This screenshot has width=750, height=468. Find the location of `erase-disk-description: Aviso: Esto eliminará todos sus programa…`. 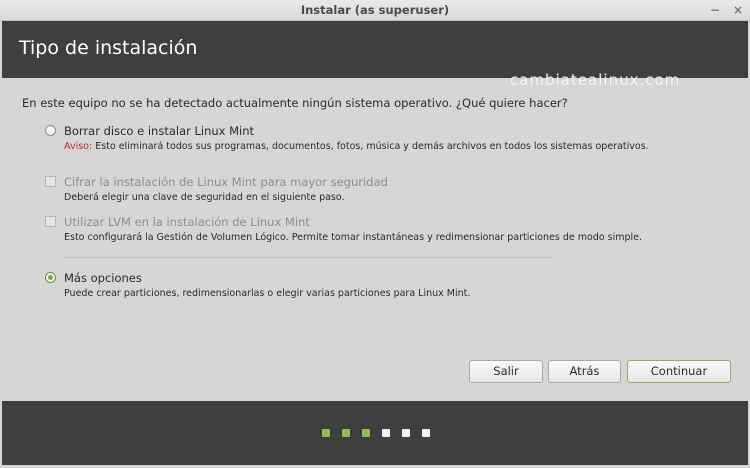

erase-disk-description: Aviso: Esto eliminará todos sus programa… is located at coordinates (356, 146).